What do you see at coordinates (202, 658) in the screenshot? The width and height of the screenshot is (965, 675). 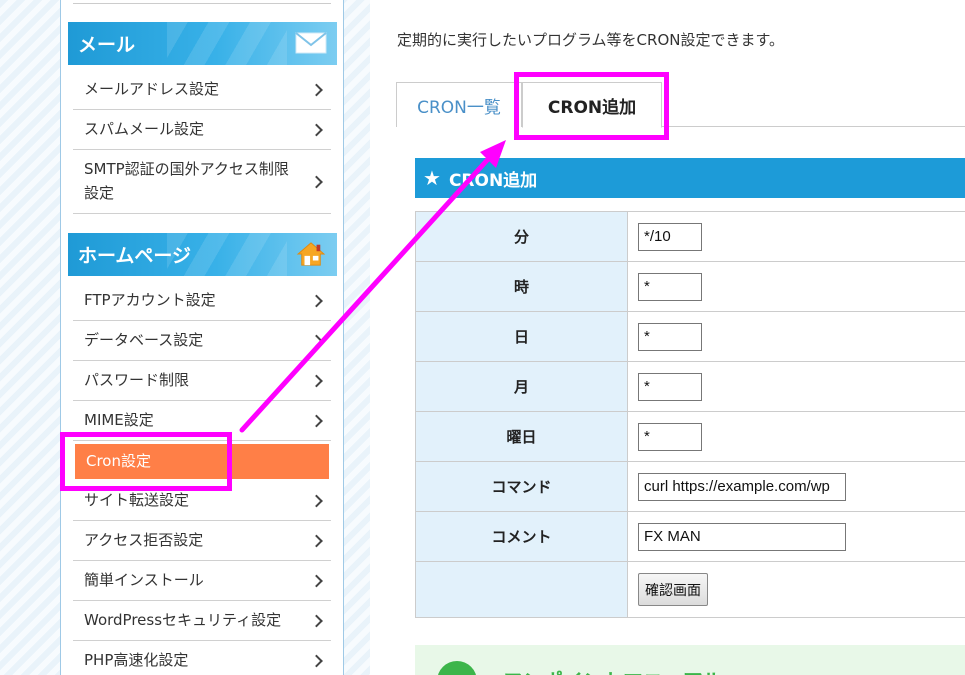 I see `sidebar-item-php-acceleration: PHP高速化設定` at bounding box center [202, 658].